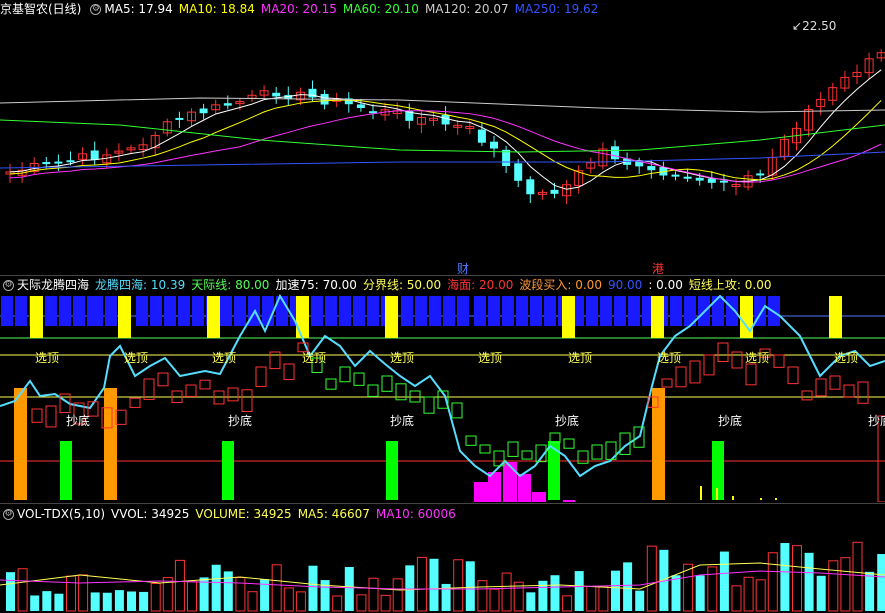 Image resolution: width=885 pixels, height=613 pixels. Describe the element at coordinates (138, 9) in the screenshot. I see `ma-legend-item-0: MA5: 17.94` at that location.